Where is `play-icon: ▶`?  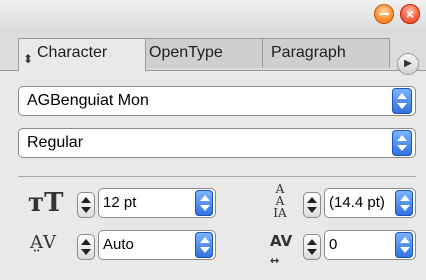
play-icon: ▶ is located at coordinates (408, 63).